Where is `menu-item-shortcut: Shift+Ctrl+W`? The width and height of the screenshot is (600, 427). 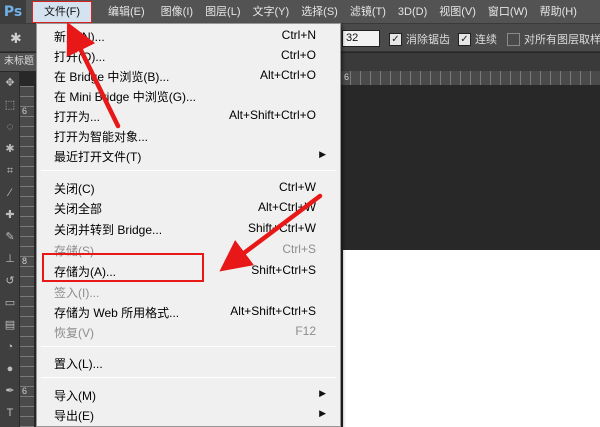 menu-item-shortcut: Shift+Ctrl+W is located at coordinates (281, 228).